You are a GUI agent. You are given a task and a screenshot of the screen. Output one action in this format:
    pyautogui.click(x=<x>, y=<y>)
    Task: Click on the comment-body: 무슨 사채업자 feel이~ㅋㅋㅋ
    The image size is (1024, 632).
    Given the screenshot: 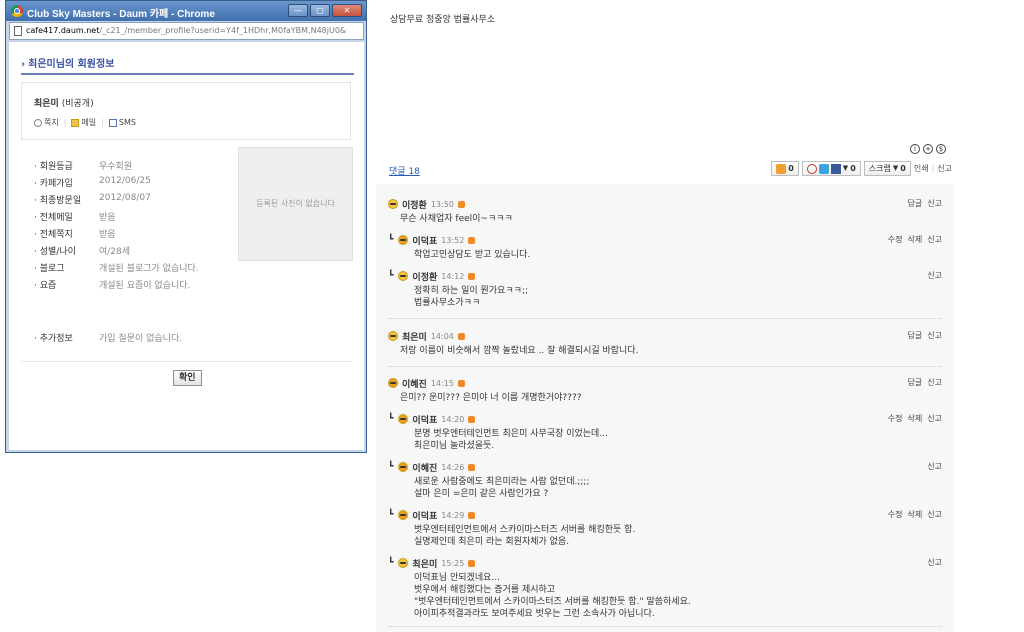 What is the action you would take?
    pyautogui.click(x=456, y=219)
    